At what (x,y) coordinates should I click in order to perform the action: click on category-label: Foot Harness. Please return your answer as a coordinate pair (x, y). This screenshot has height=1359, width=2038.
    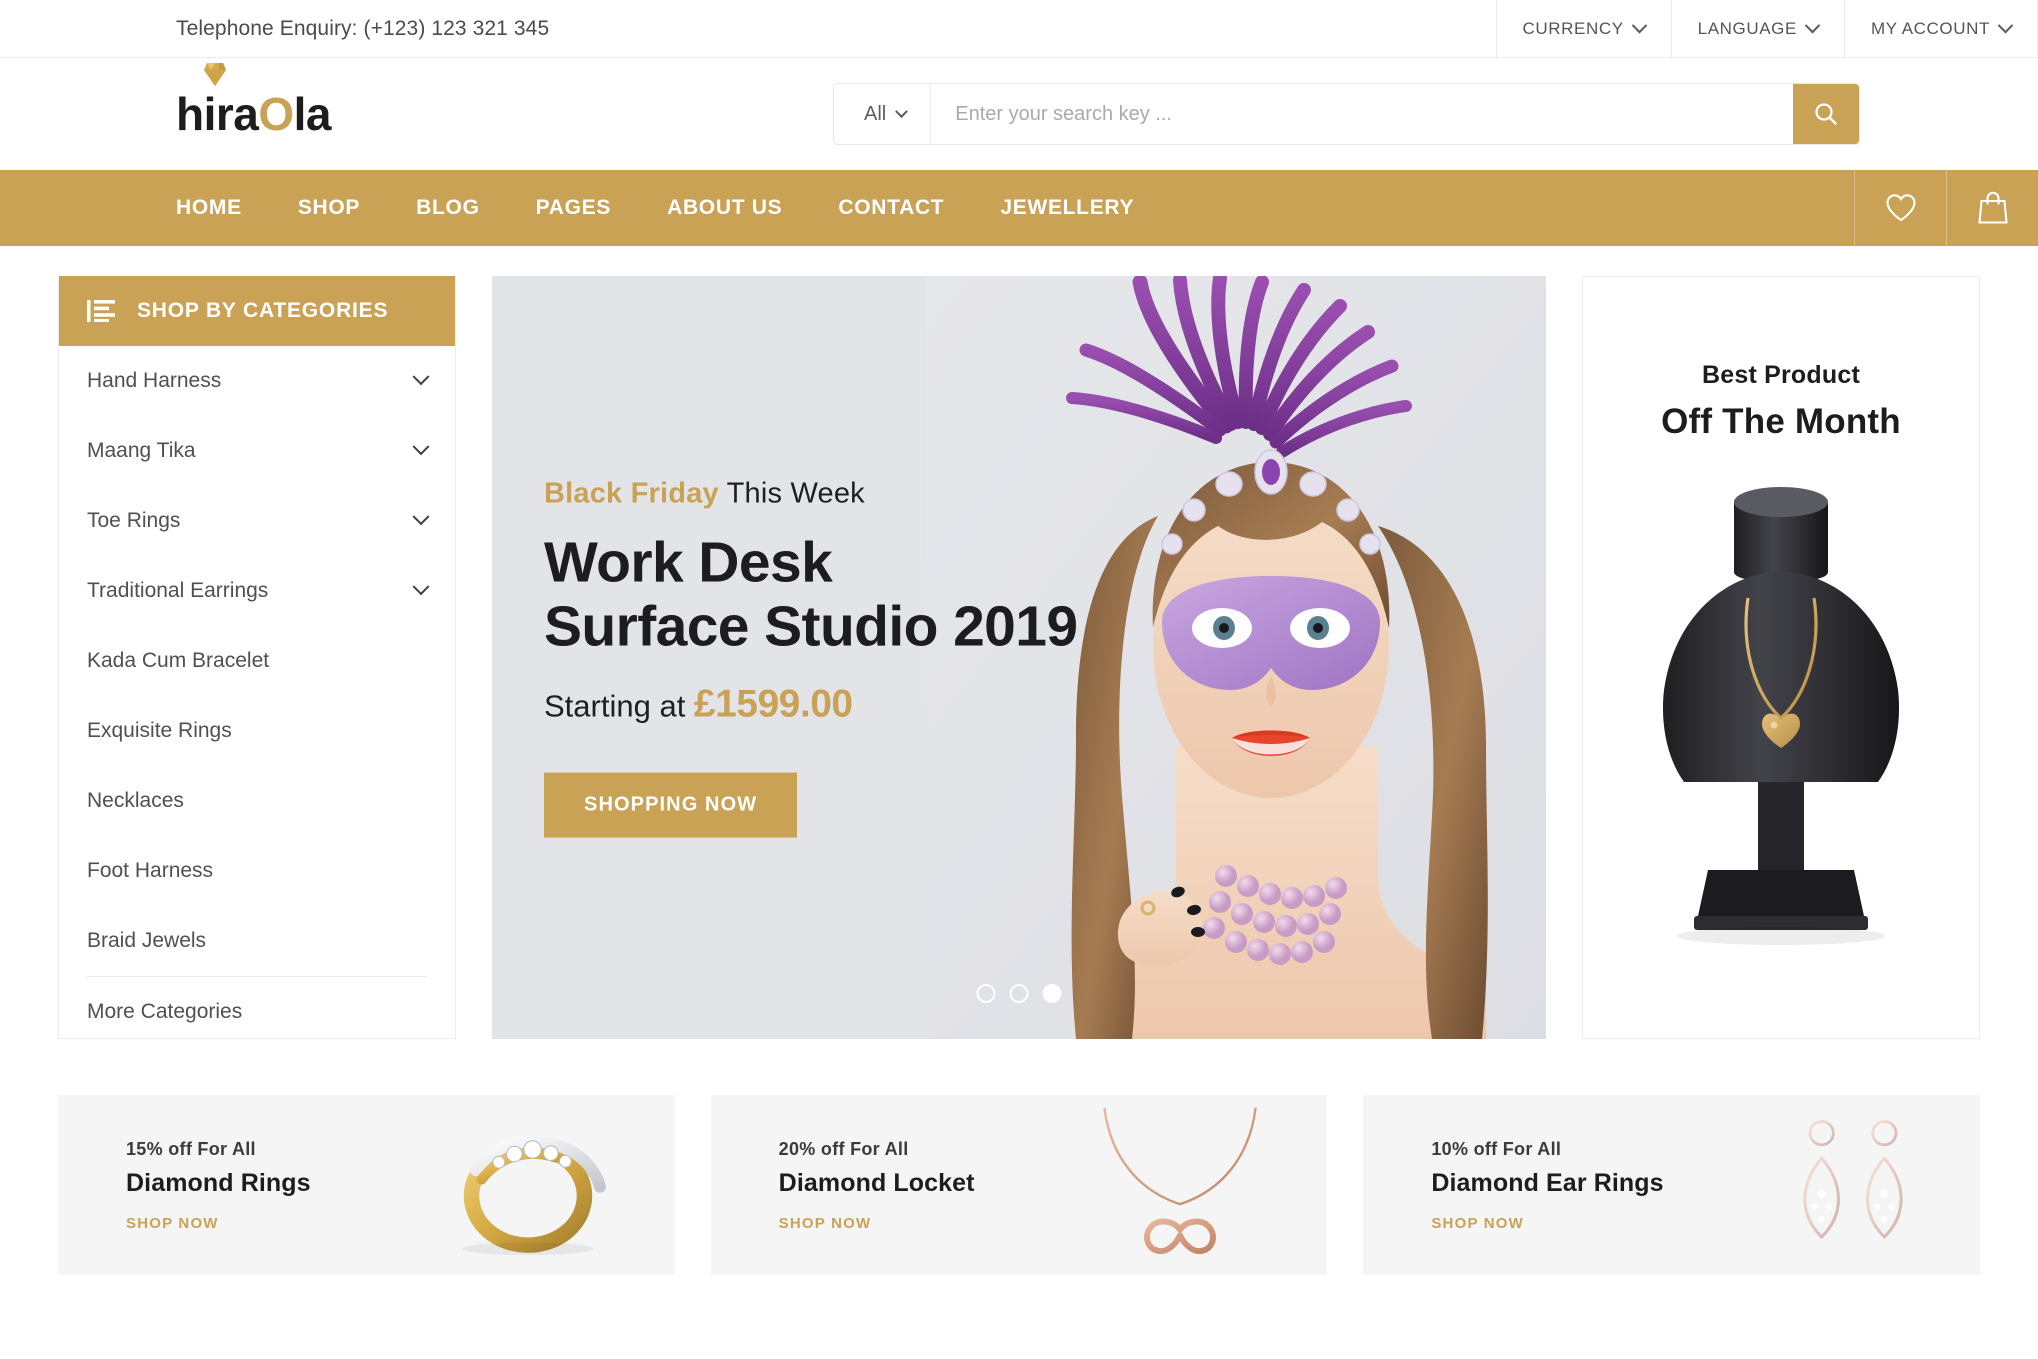
    Looking at the image, I should click on (150, 870).